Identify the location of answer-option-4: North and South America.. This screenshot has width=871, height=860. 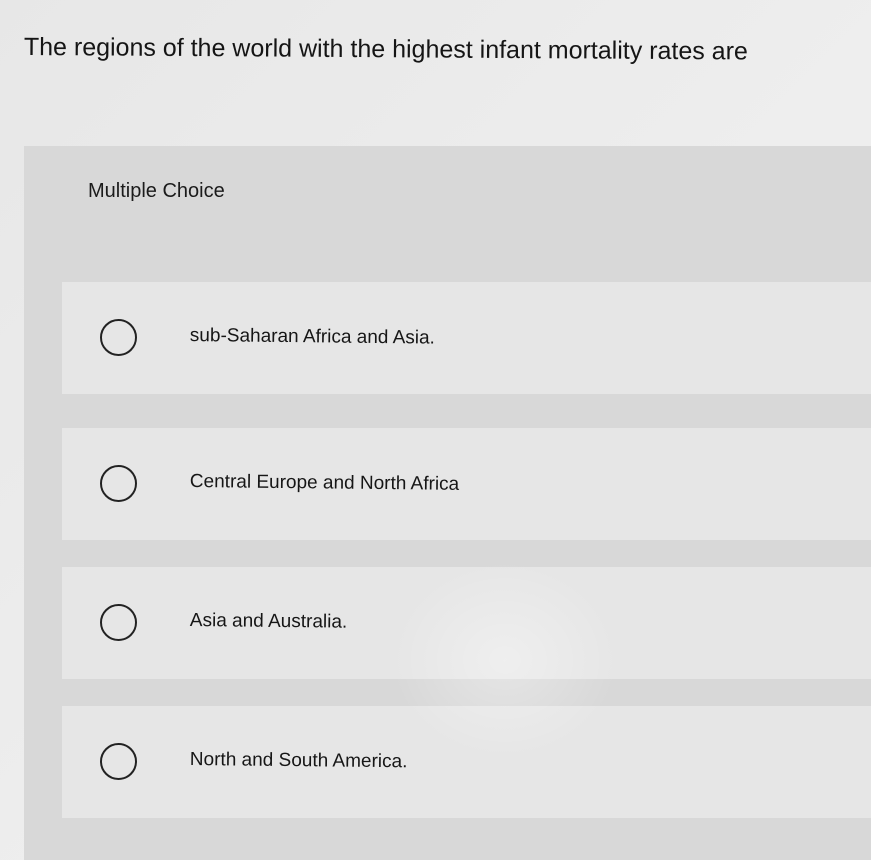
(466, 762).